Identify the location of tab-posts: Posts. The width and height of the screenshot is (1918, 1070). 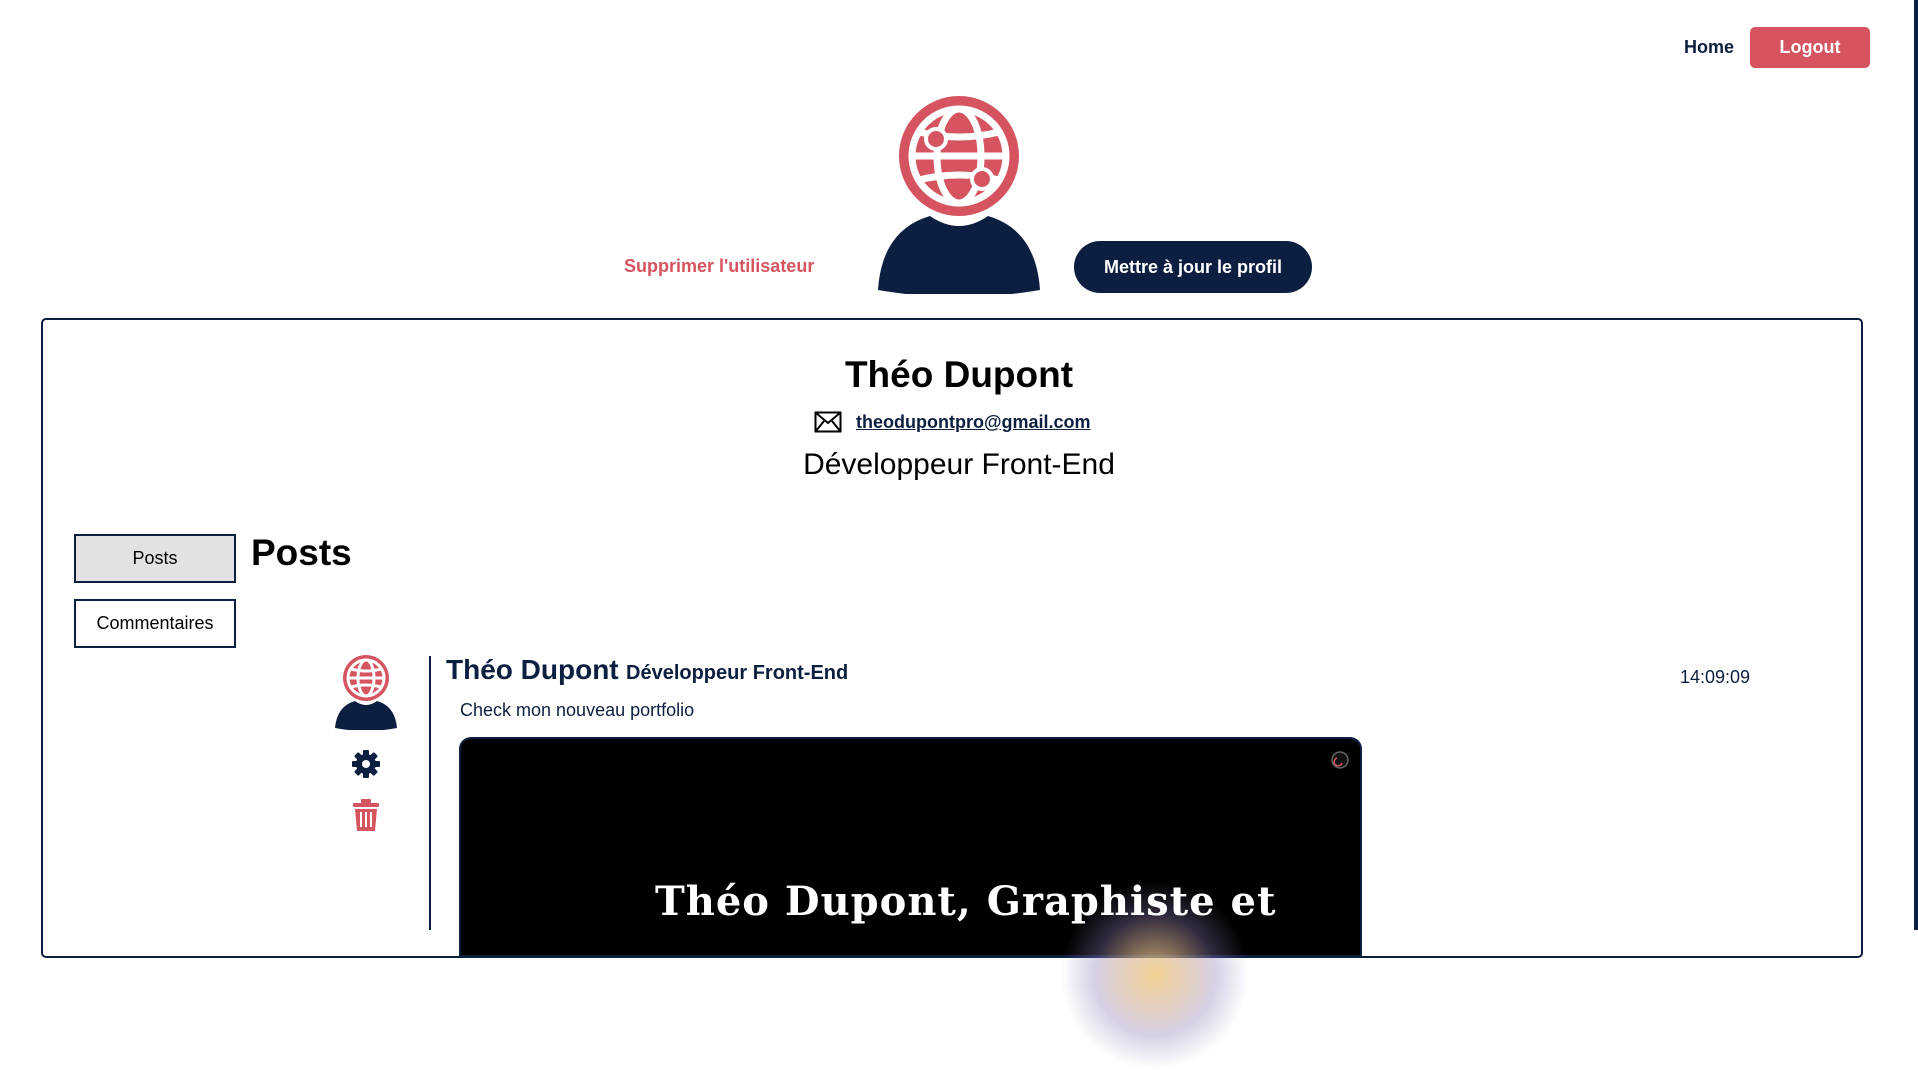
(155, 558).